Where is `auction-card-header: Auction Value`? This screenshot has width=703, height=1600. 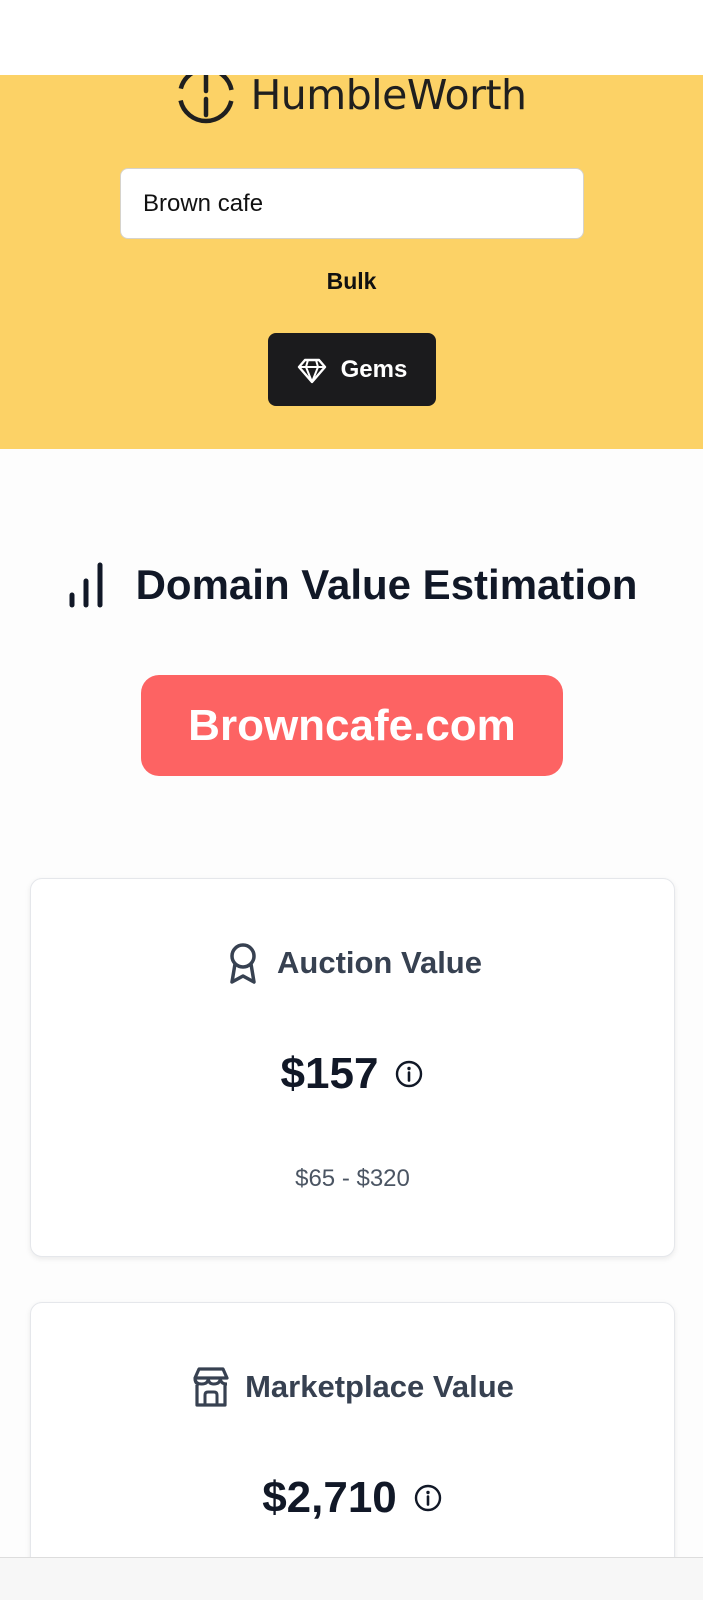 auction-card-header: Auction Value is located at coordinates (352, 963).